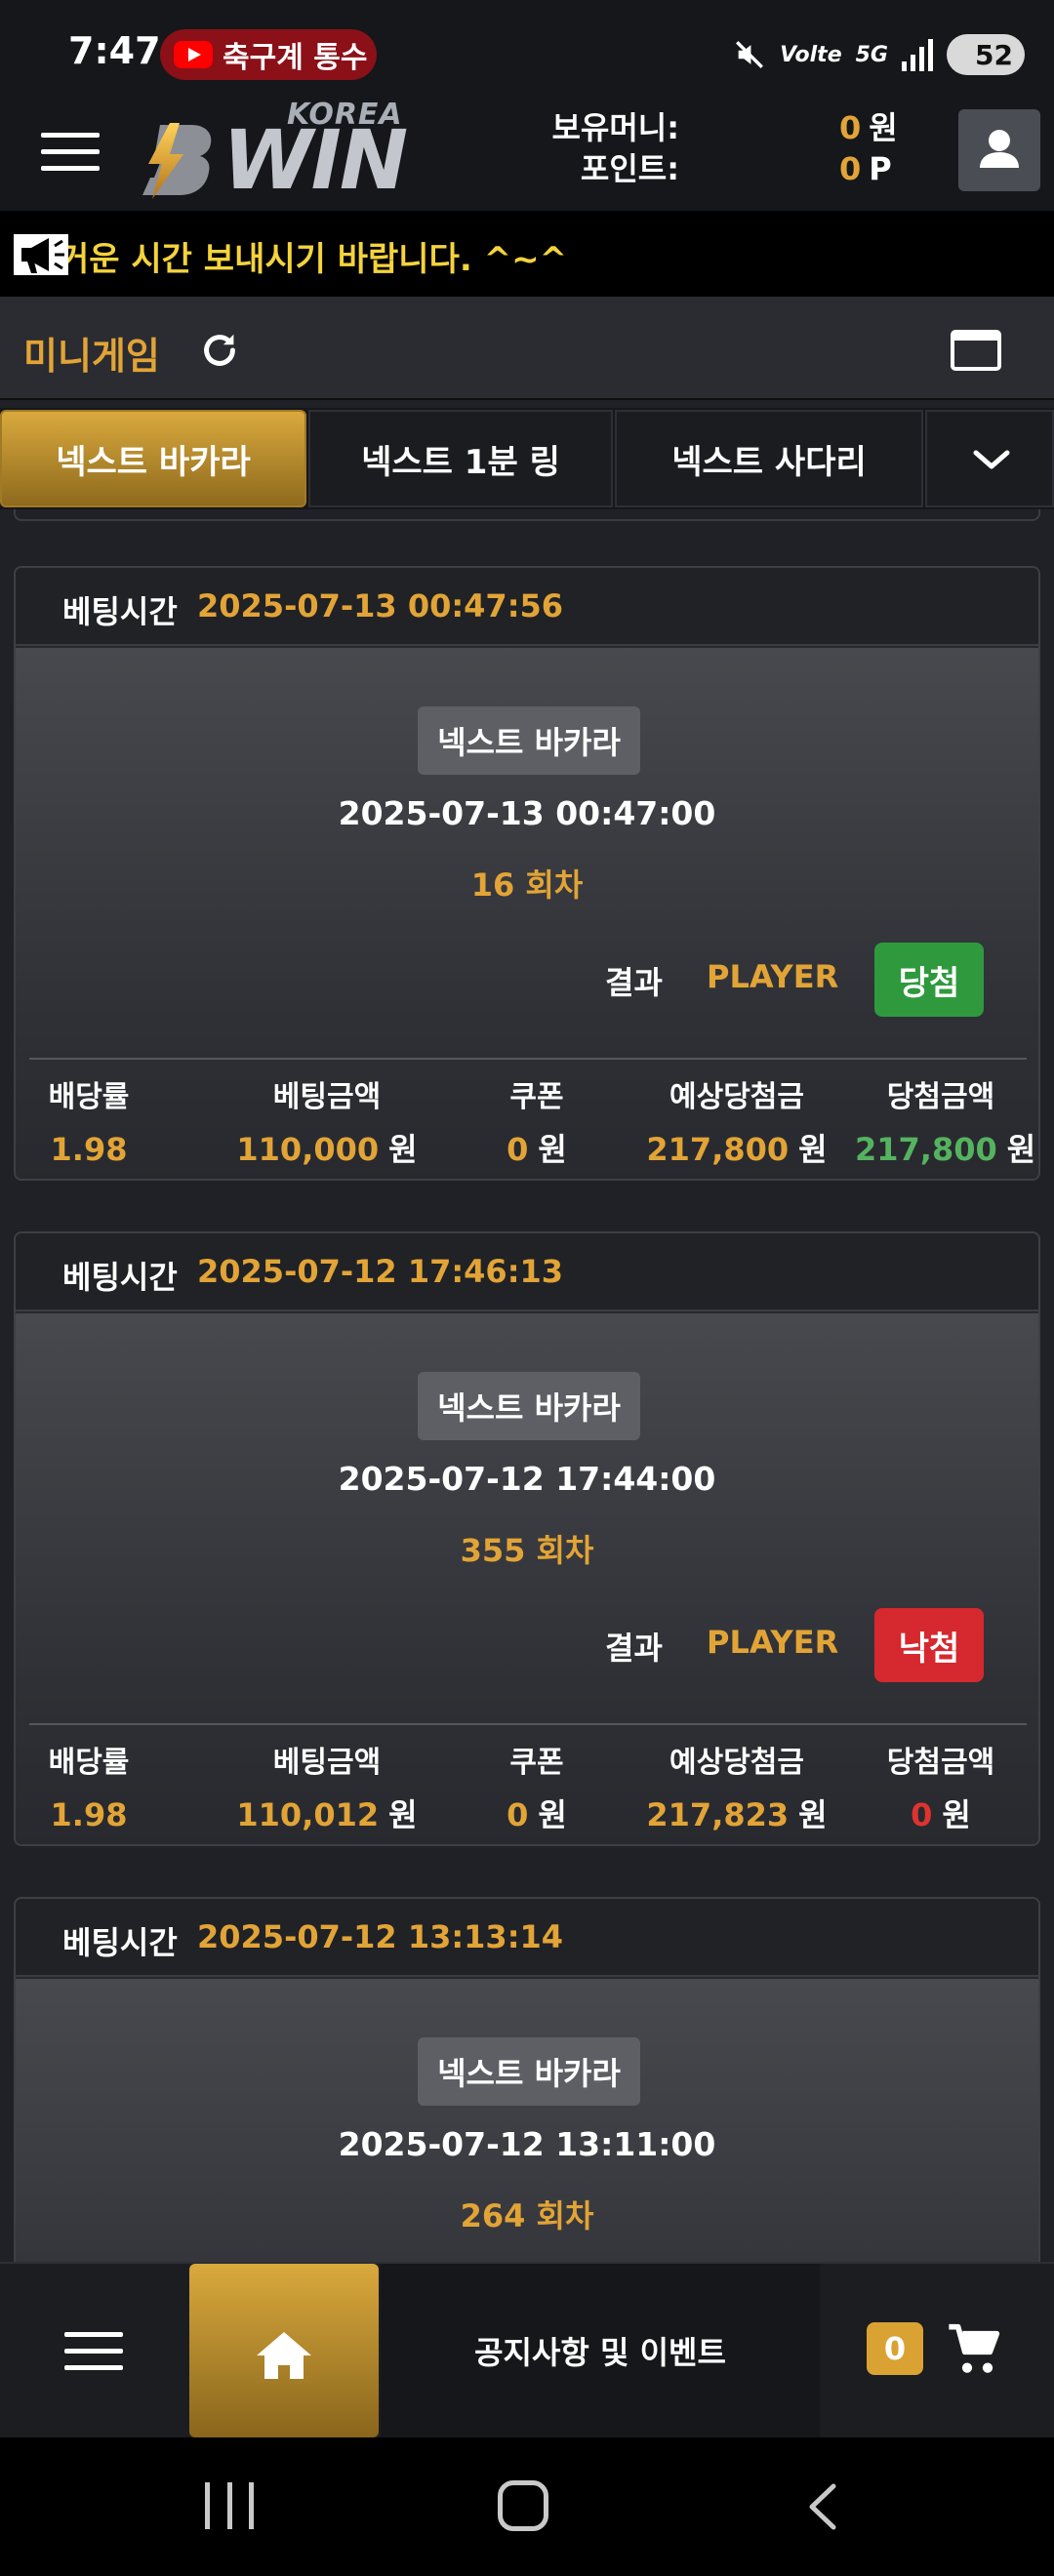 This screenshot has height=2576, width=1054. I want to click on site-header: KOREA WIN 보유머니: 포인트: 0원 0P, so click(527, 154).